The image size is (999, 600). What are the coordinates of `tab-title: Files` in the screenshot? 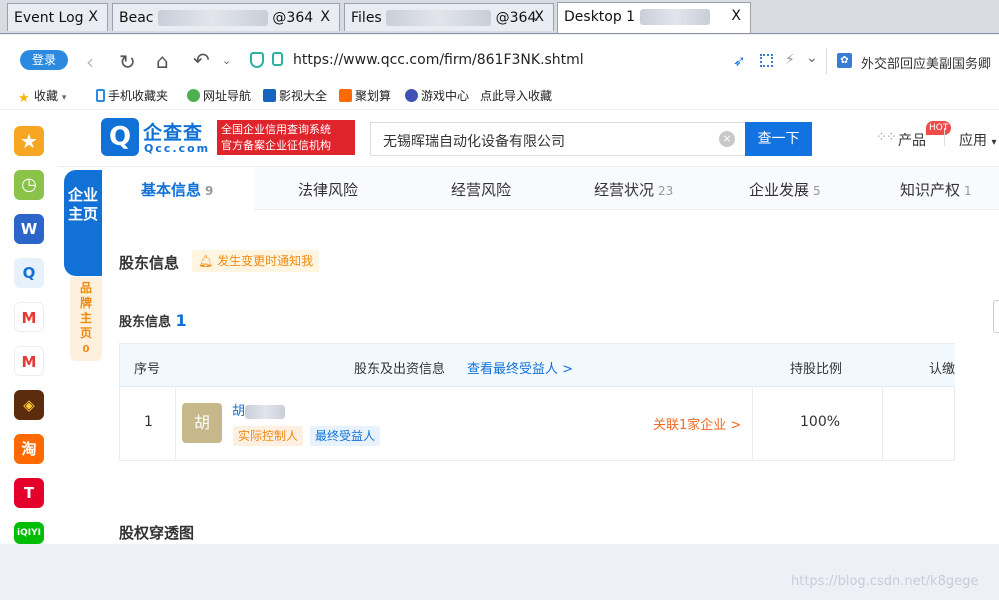 It's located at (366, 18).